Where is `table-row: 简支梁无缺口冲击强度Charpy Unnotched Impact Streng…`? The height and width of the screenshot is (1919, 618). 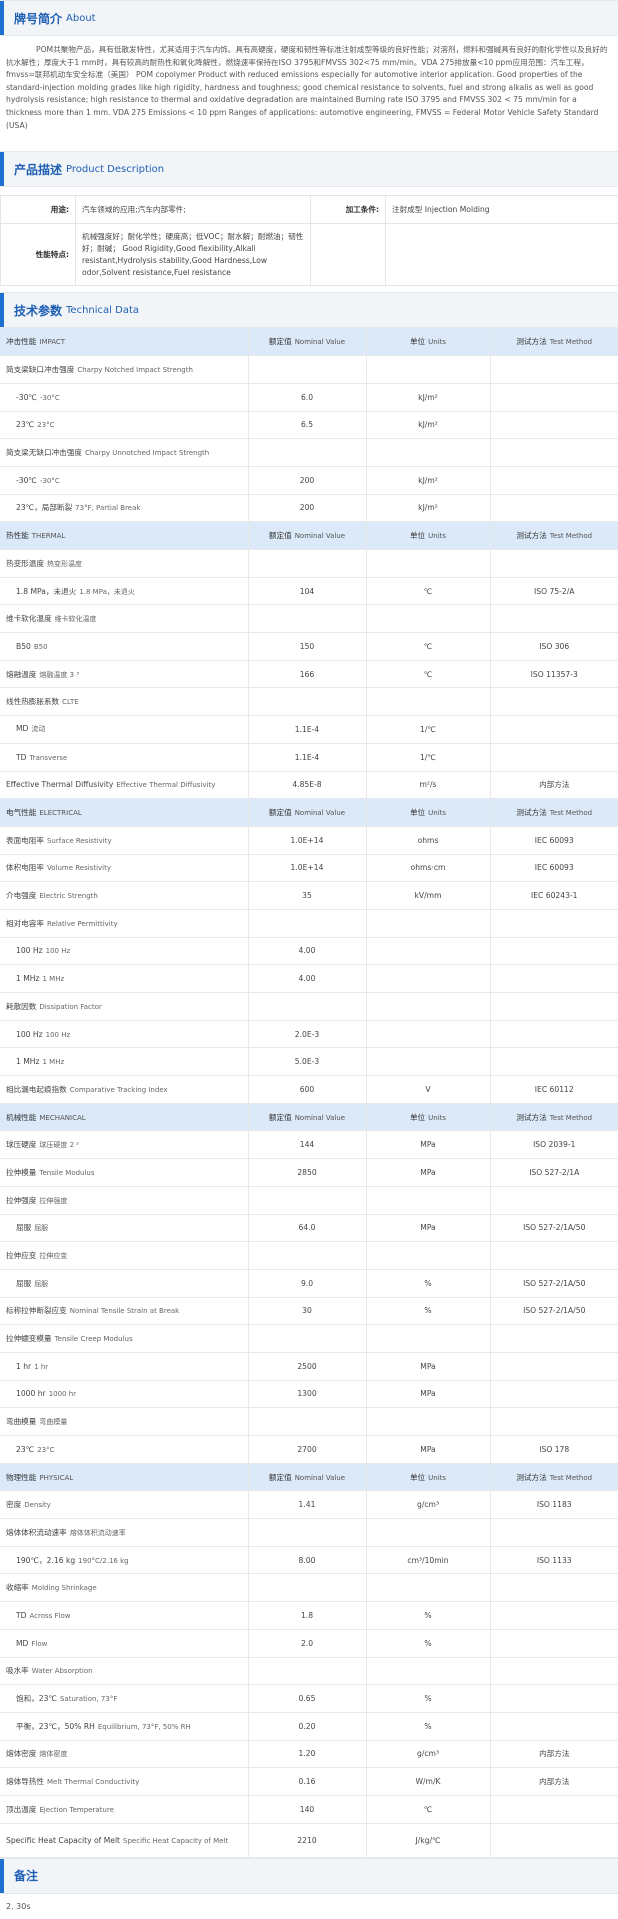 table-row: 简支梁无缺口冲击强度Charpy Unnotched Impact Streng… is located at coordinates (309, 453).